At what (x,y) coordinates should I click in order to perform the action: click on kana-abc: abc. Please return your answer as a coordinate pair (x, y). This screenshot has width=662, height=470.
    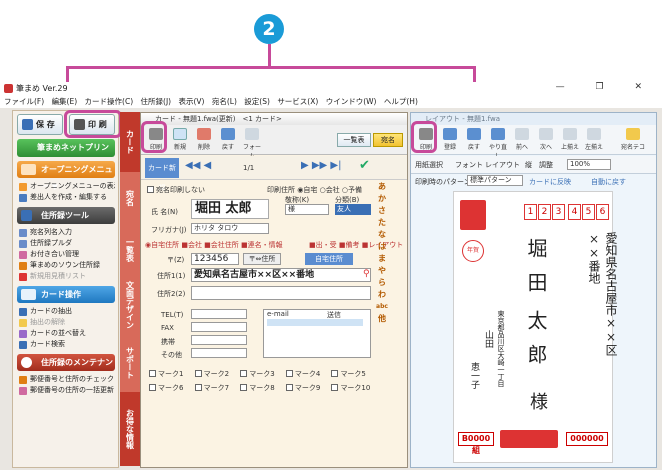
    Looking at the image, I should click on (382, 307).